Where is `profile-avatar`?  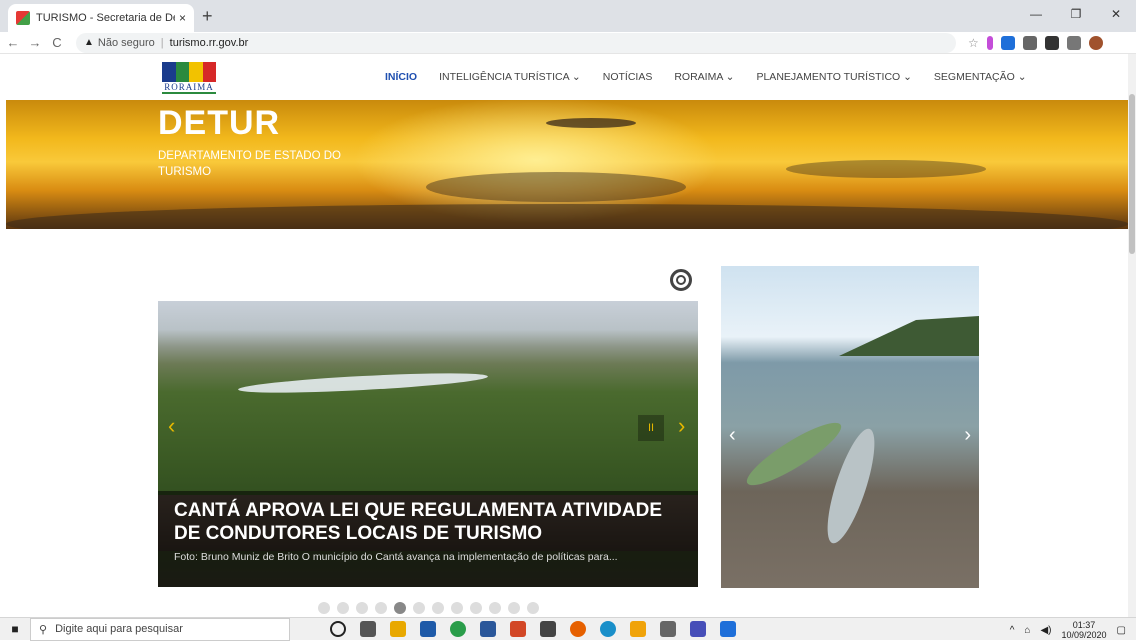 profile-avatar is located at coordinates (1095, 42).